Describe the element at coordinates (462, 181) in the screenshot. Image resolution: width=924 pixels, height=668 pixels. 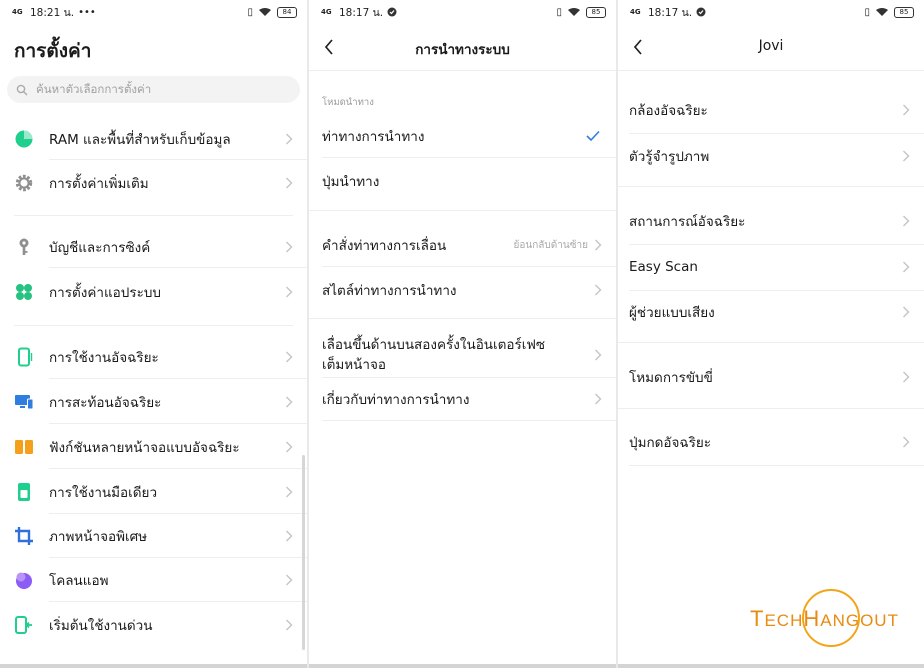
I see `nav-option-buttons: ปุ่มนำทาง` at that location.